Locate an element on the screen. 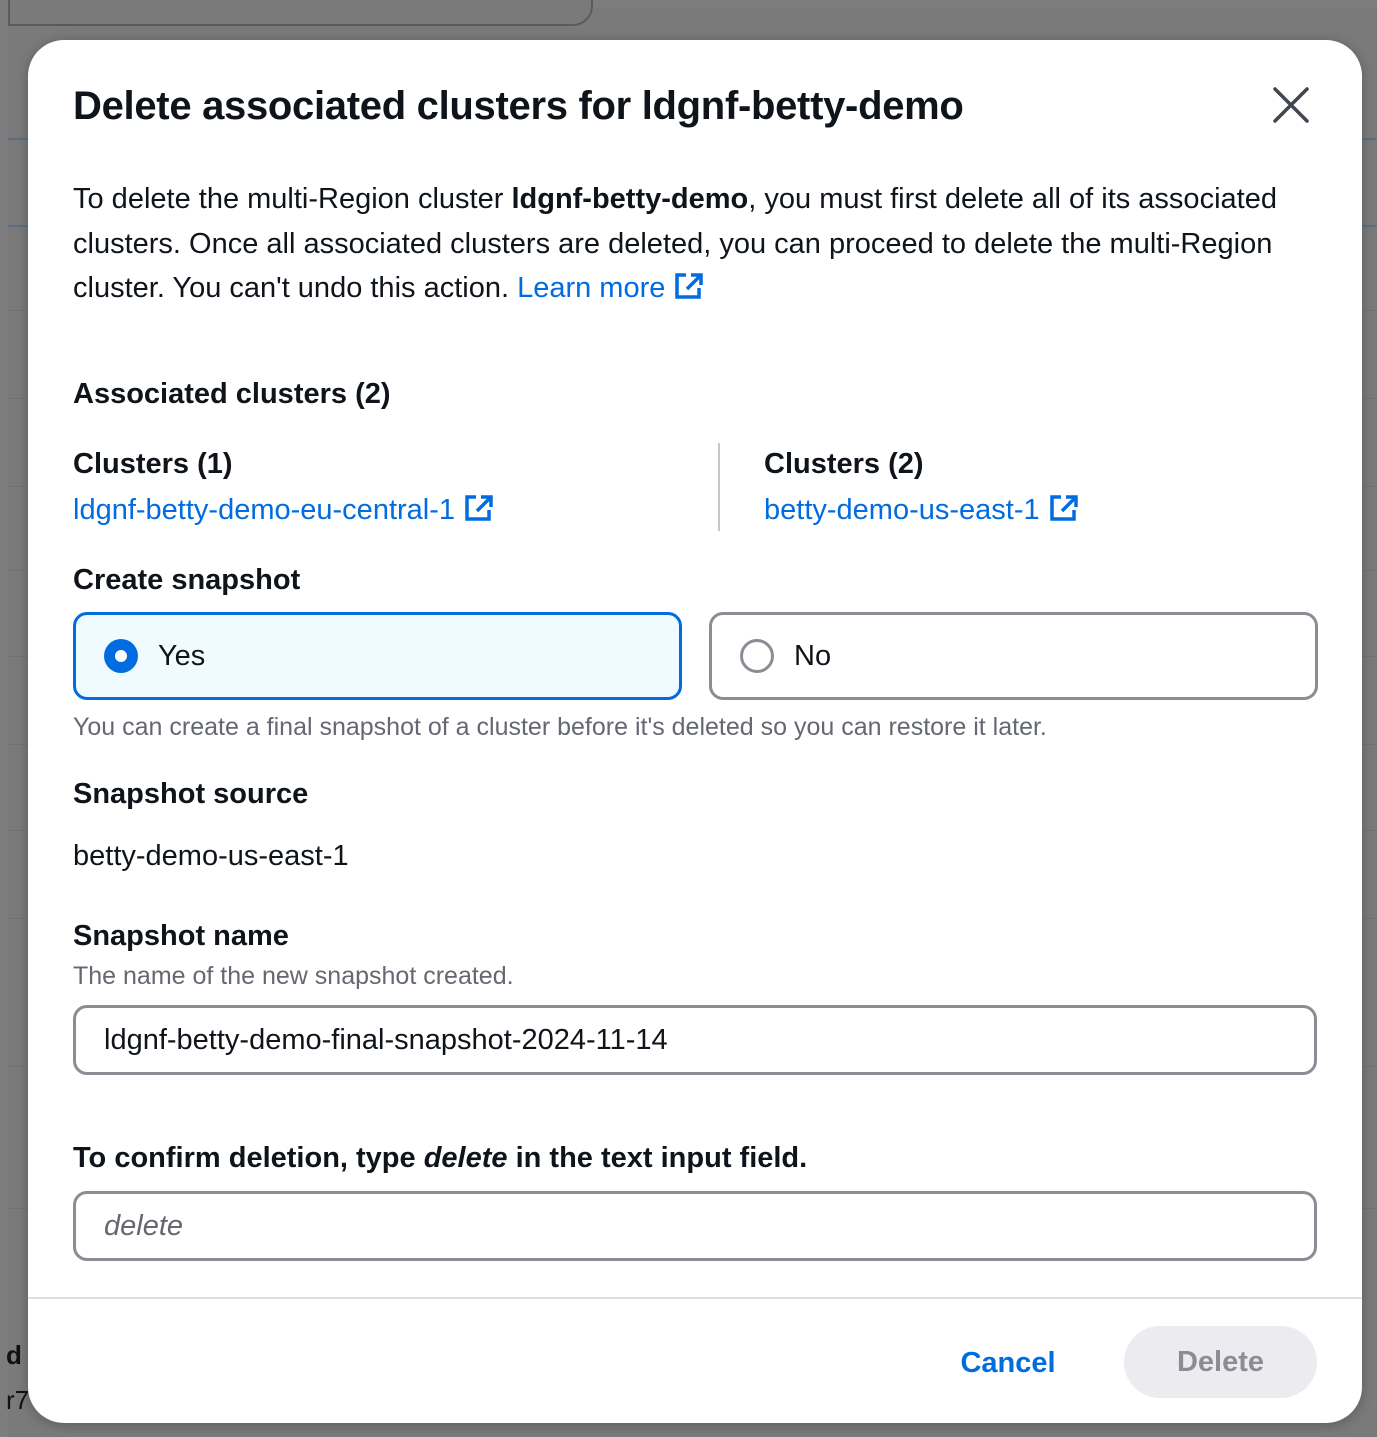 The width and height of the screenshot is (1377, 1437). confirm-label-text: in the text input field. is located at coordinates (657, 1158).